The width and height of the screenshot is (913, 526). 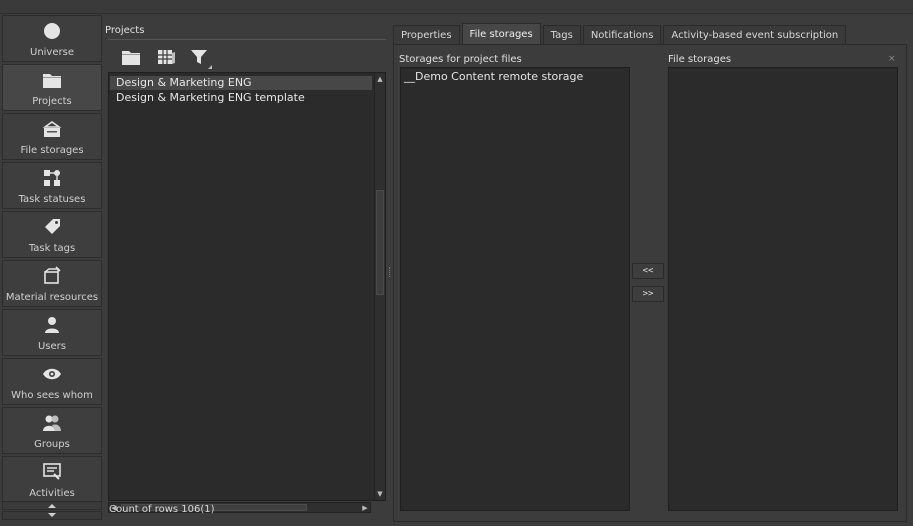 I want to click on database-icon, so click(x=166, y=57).